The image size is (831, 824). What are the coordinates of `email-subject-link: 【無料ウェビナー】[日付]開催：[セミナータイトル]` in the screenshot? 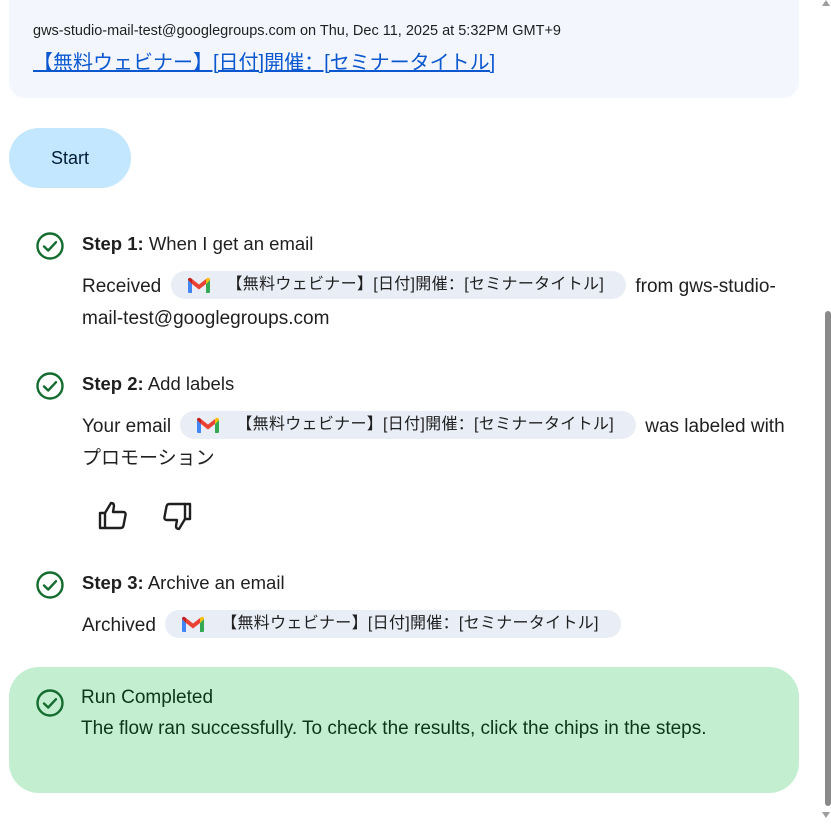 It's located at (264, 60).